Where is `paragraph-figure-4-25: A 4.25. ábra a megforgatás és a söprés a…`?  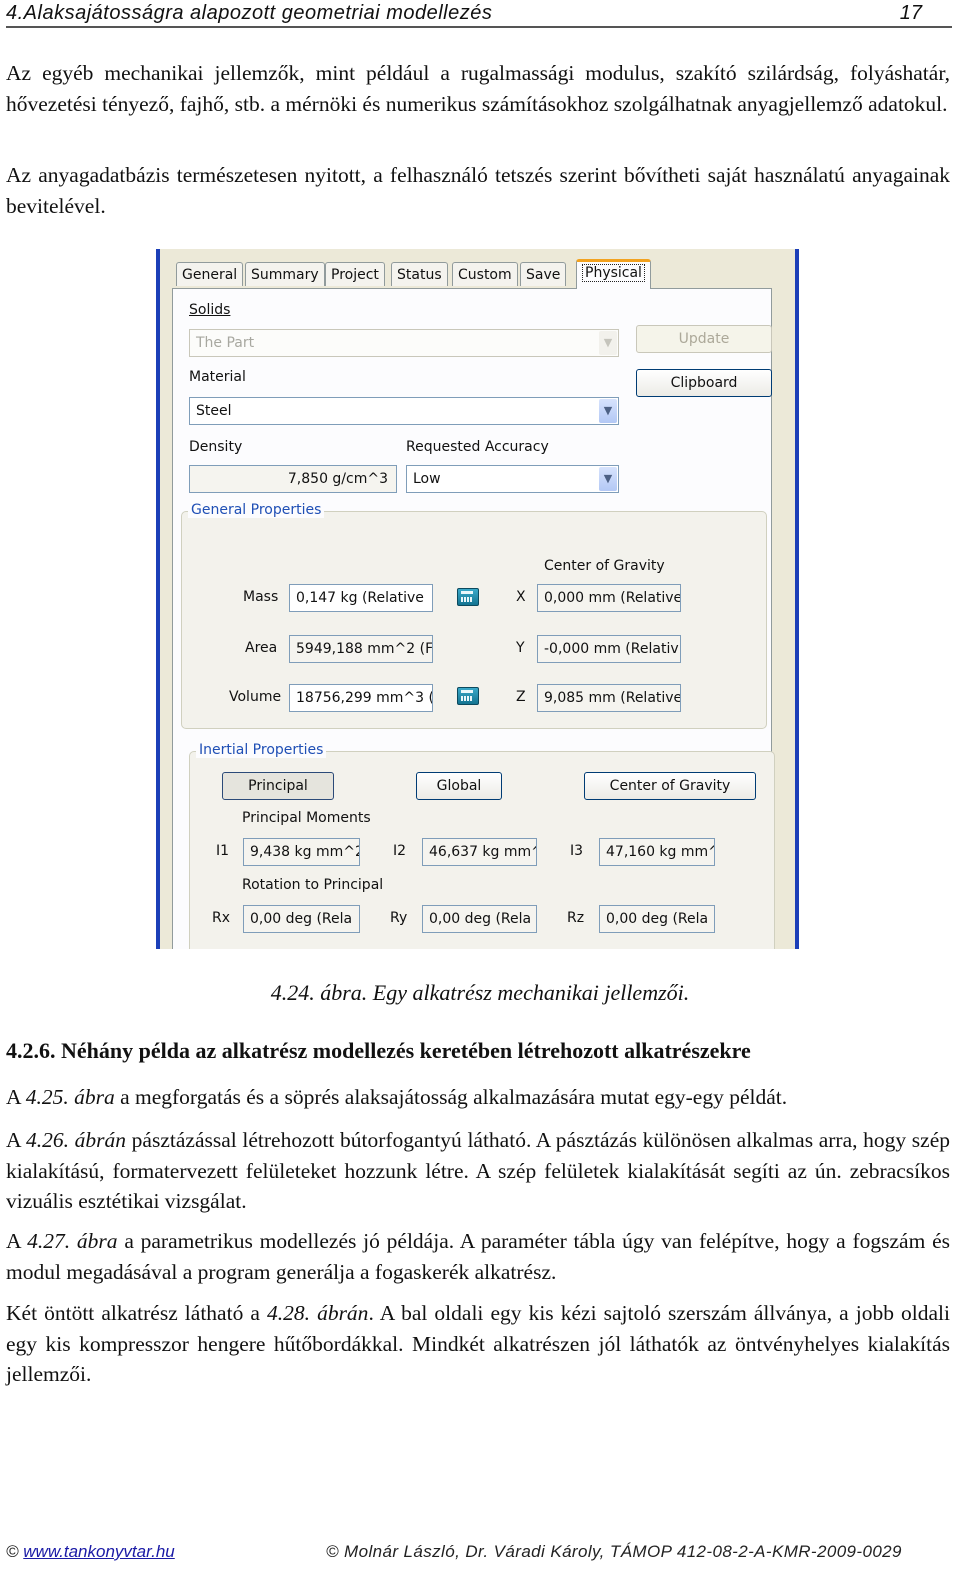 paragraph-figure-4-25: A 4.25. ábra a megforgatás és a söprés a… is located at coordinates (478, 1097).